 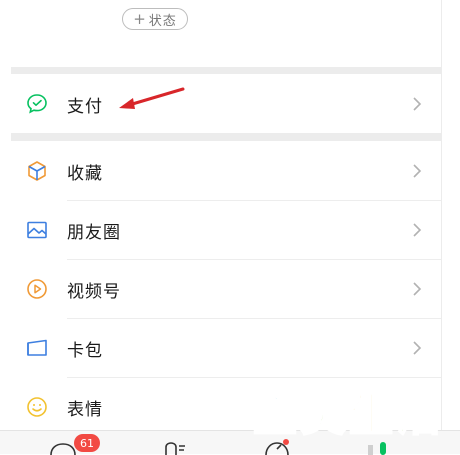 What do you see at coordinates (37, 407) in the screenshot?
I see `smiley-icon` at bounding box center [37, 407].